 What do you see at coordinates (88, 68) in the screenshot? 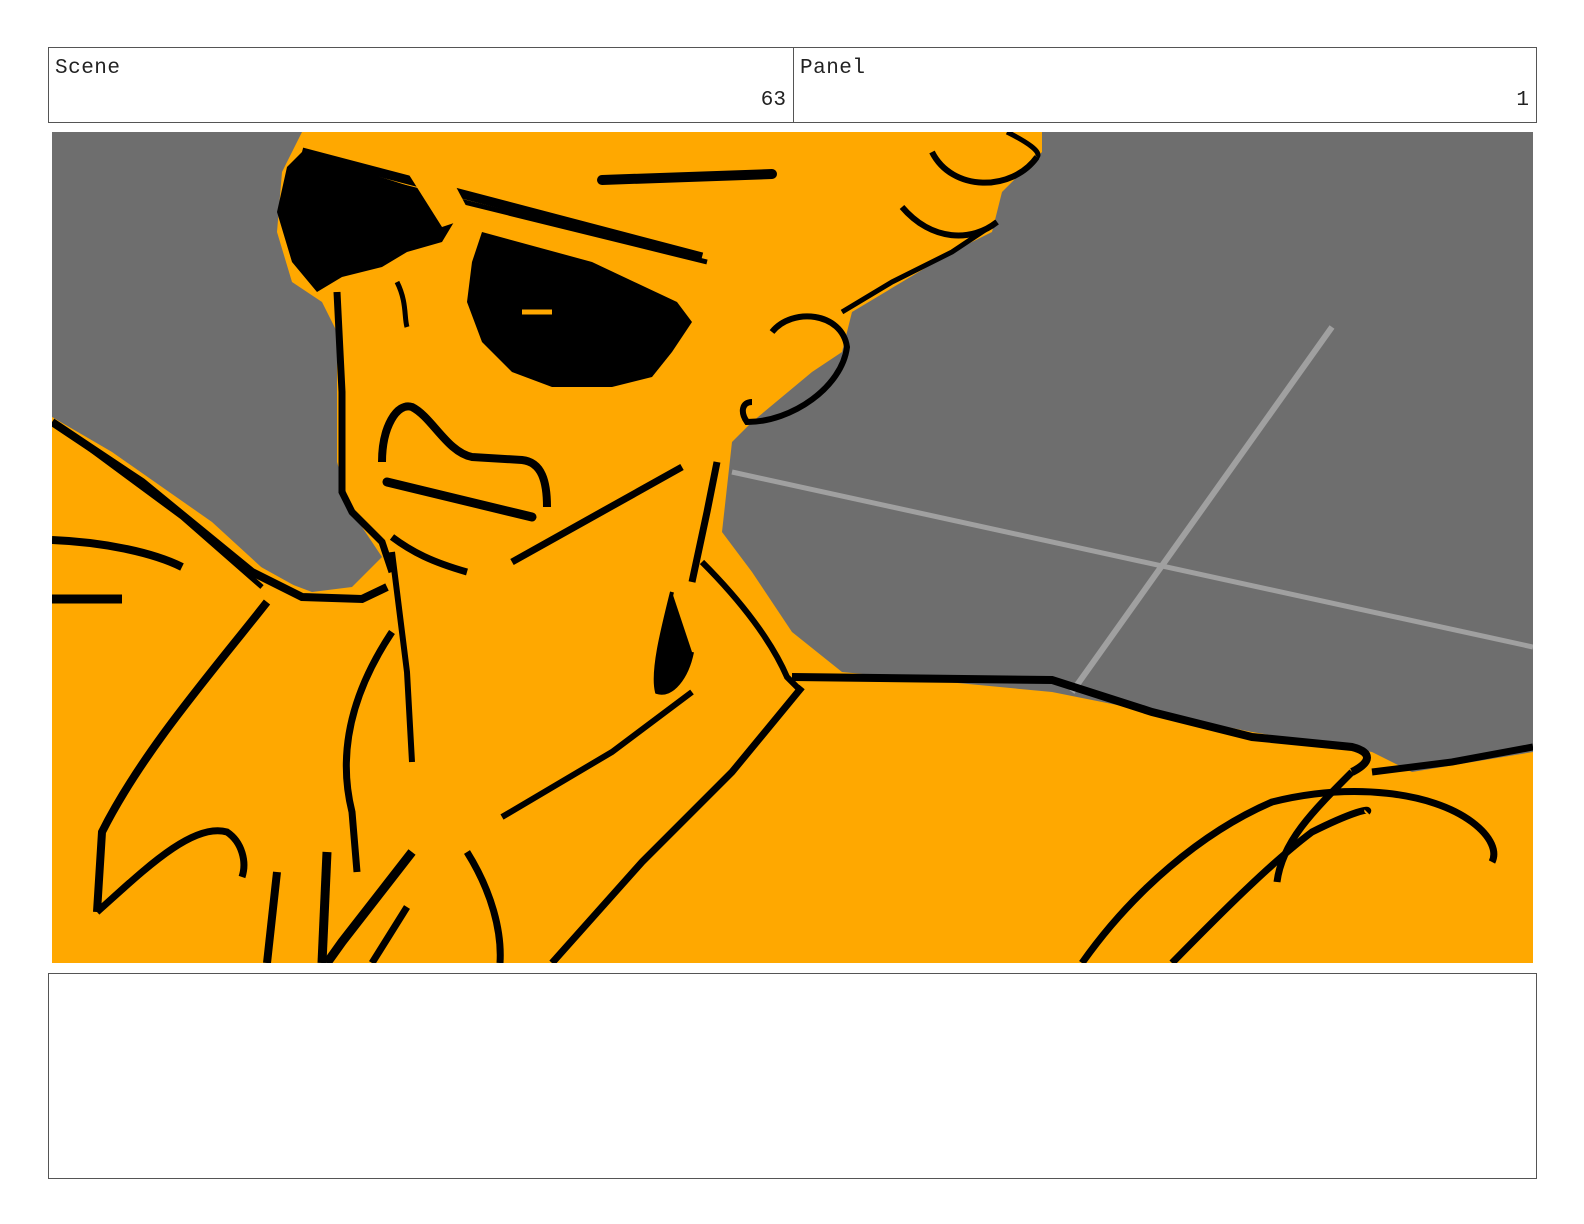
I see `scene-label: Scene` at bounding box center [88, 68].